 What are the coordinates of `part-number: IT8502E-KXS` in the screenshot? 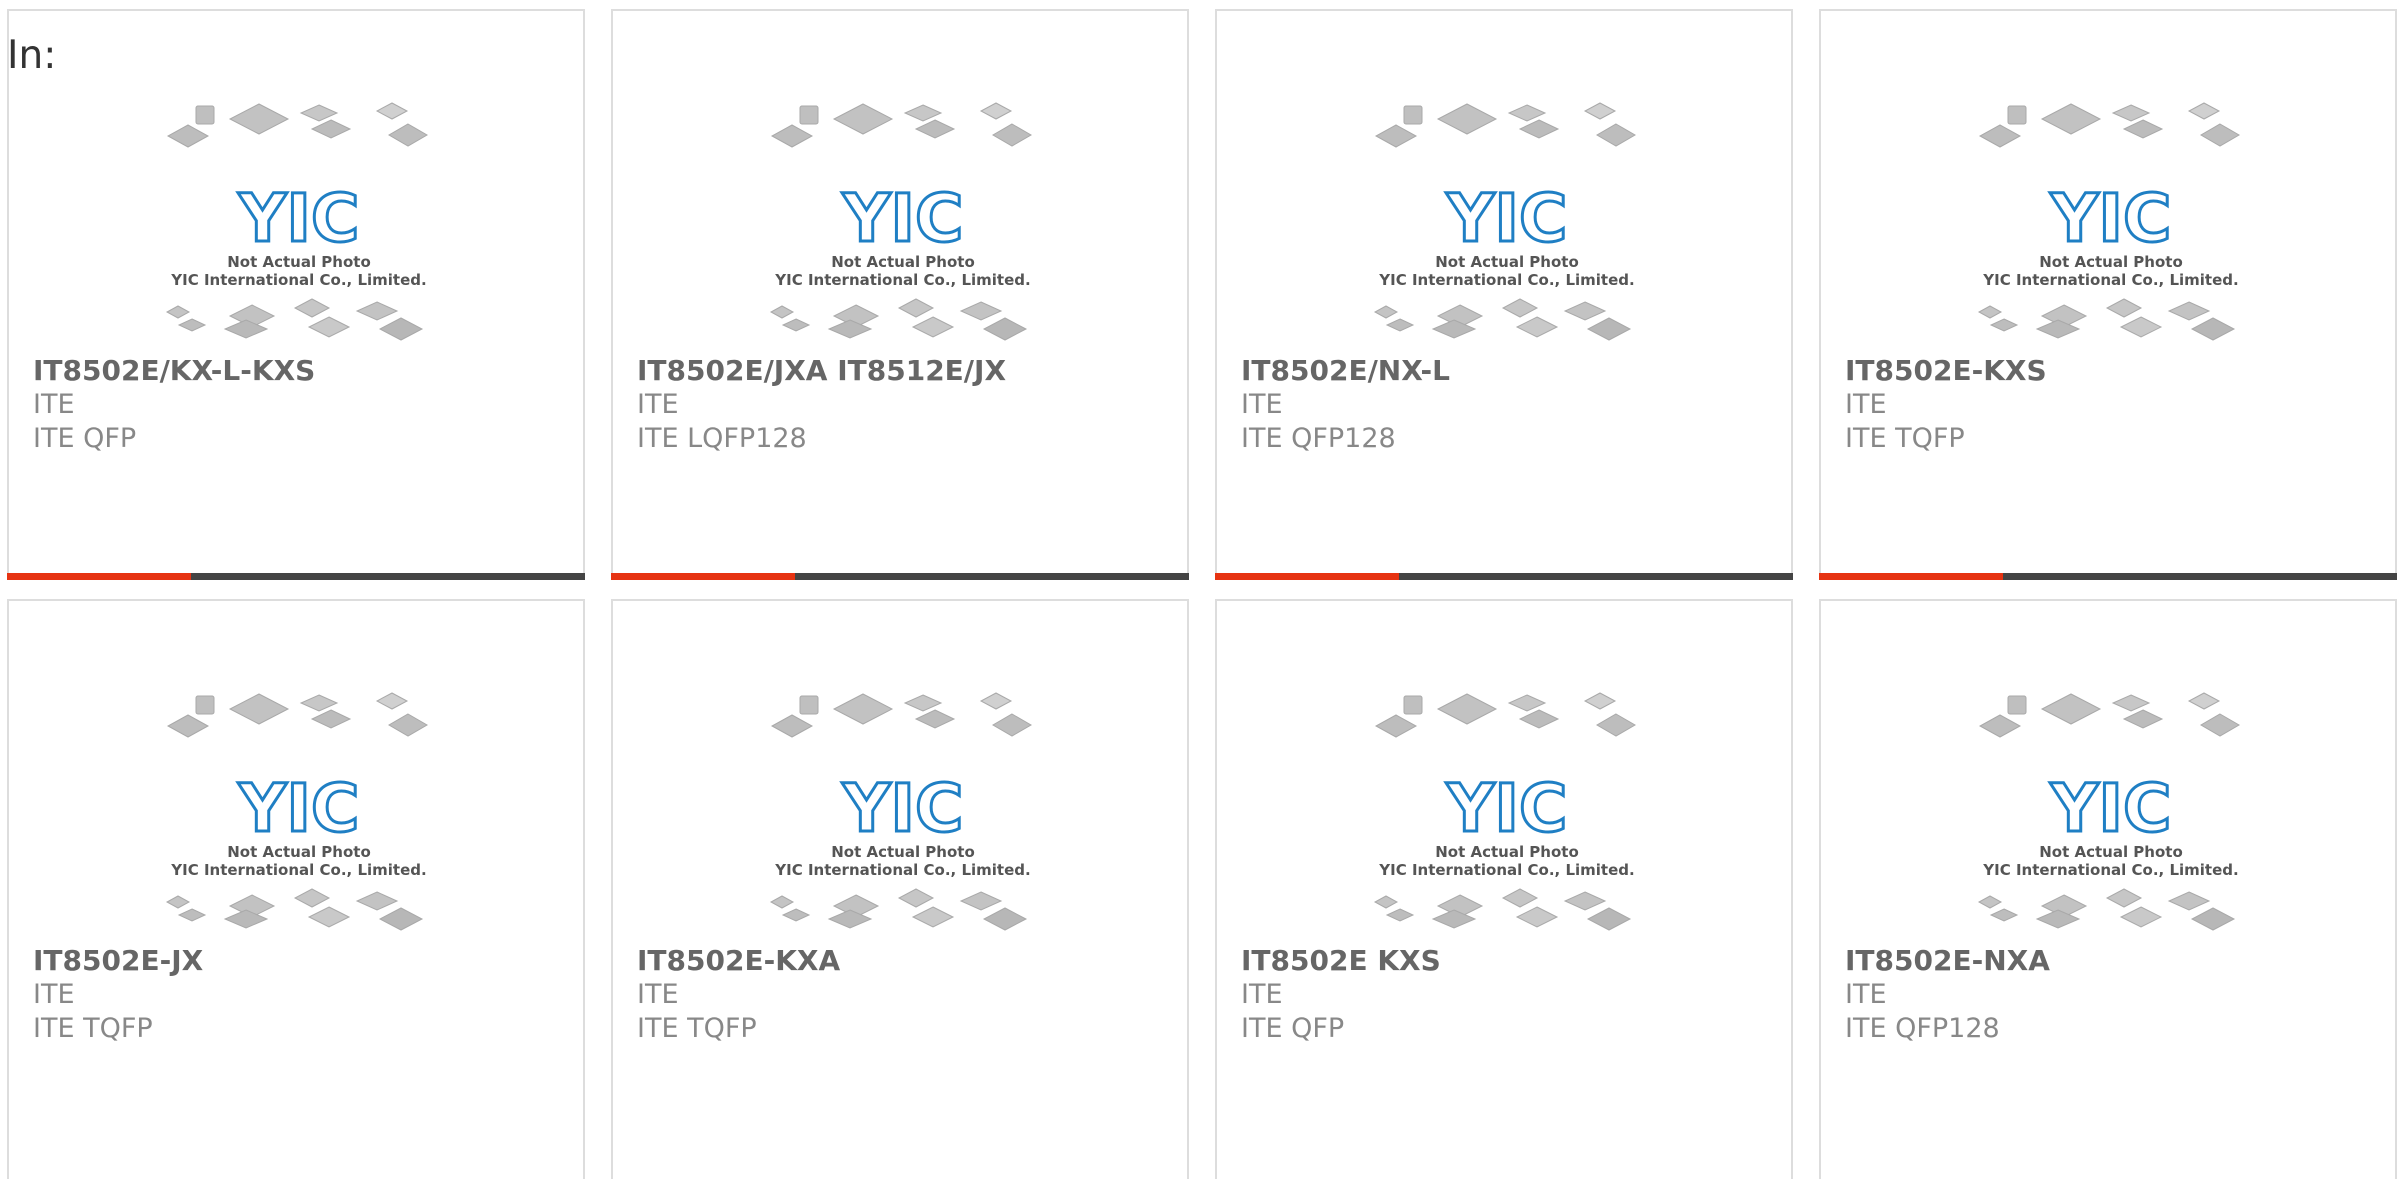 It's located at (2115, 371).